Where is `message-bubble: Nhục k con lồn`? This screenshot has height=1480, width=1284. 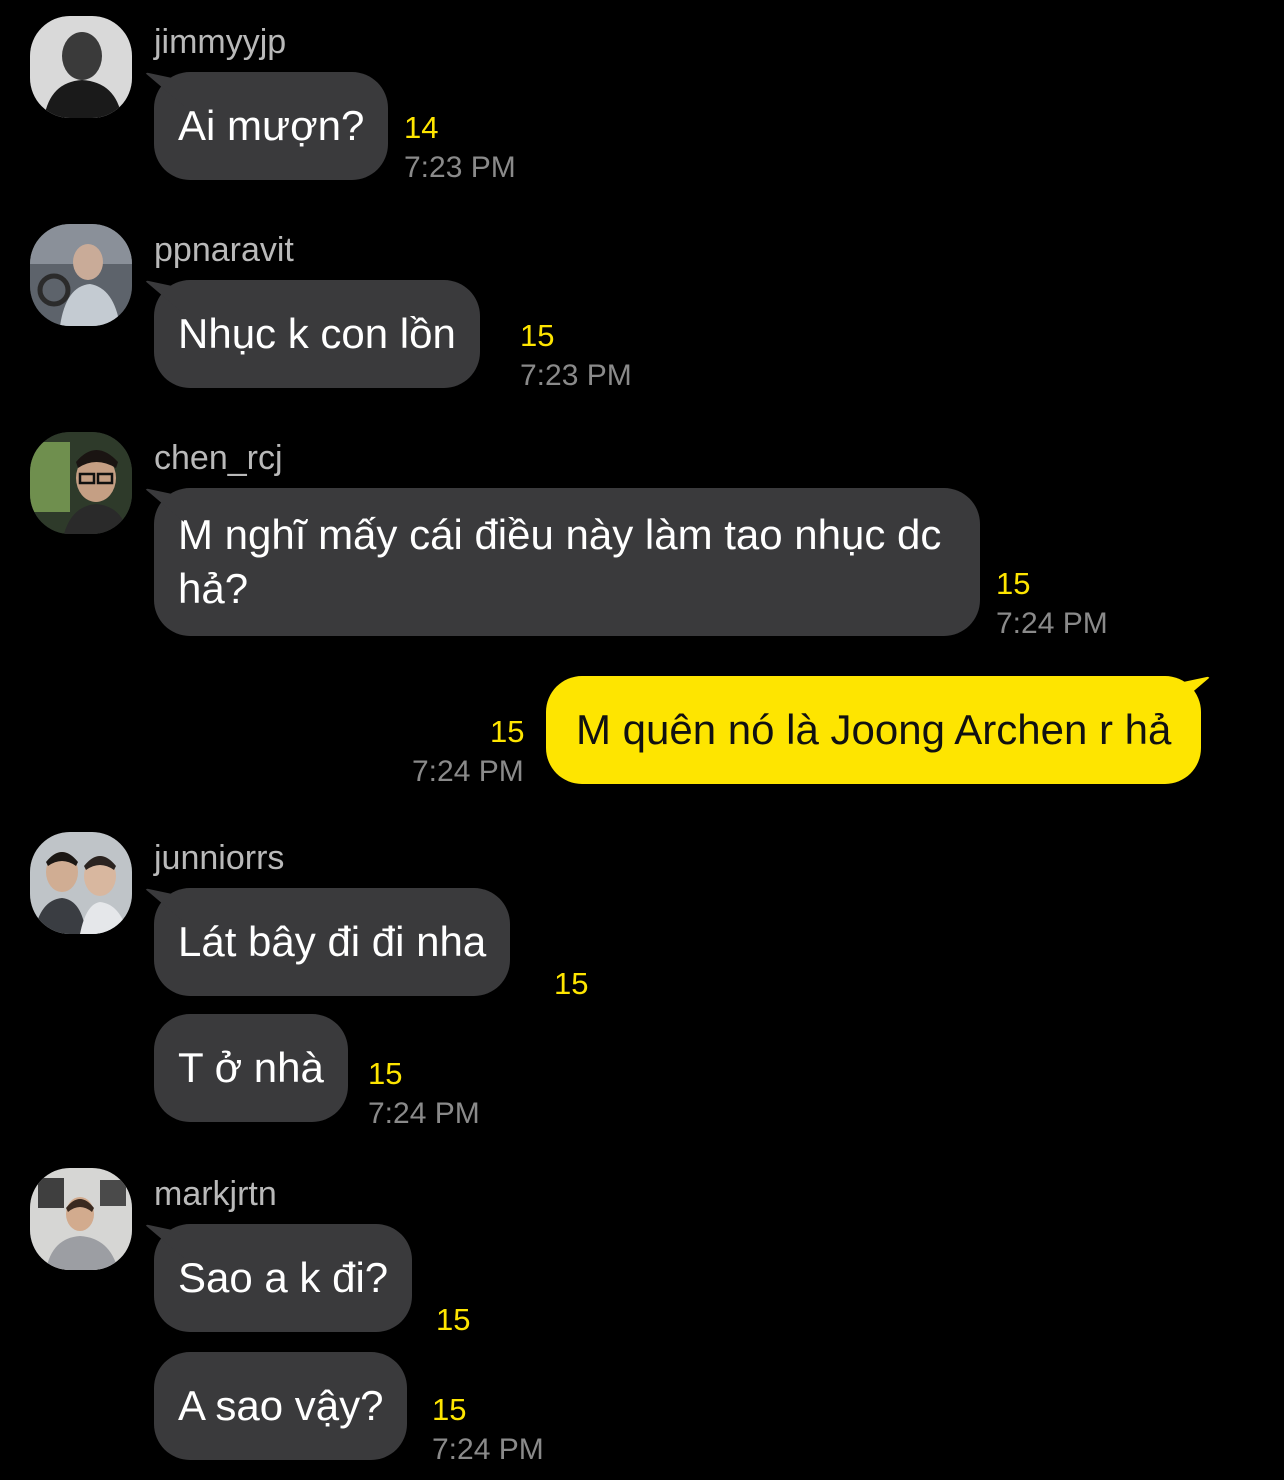 message-bubble: Nhục k con lồn is located at coordinates (317, 334).